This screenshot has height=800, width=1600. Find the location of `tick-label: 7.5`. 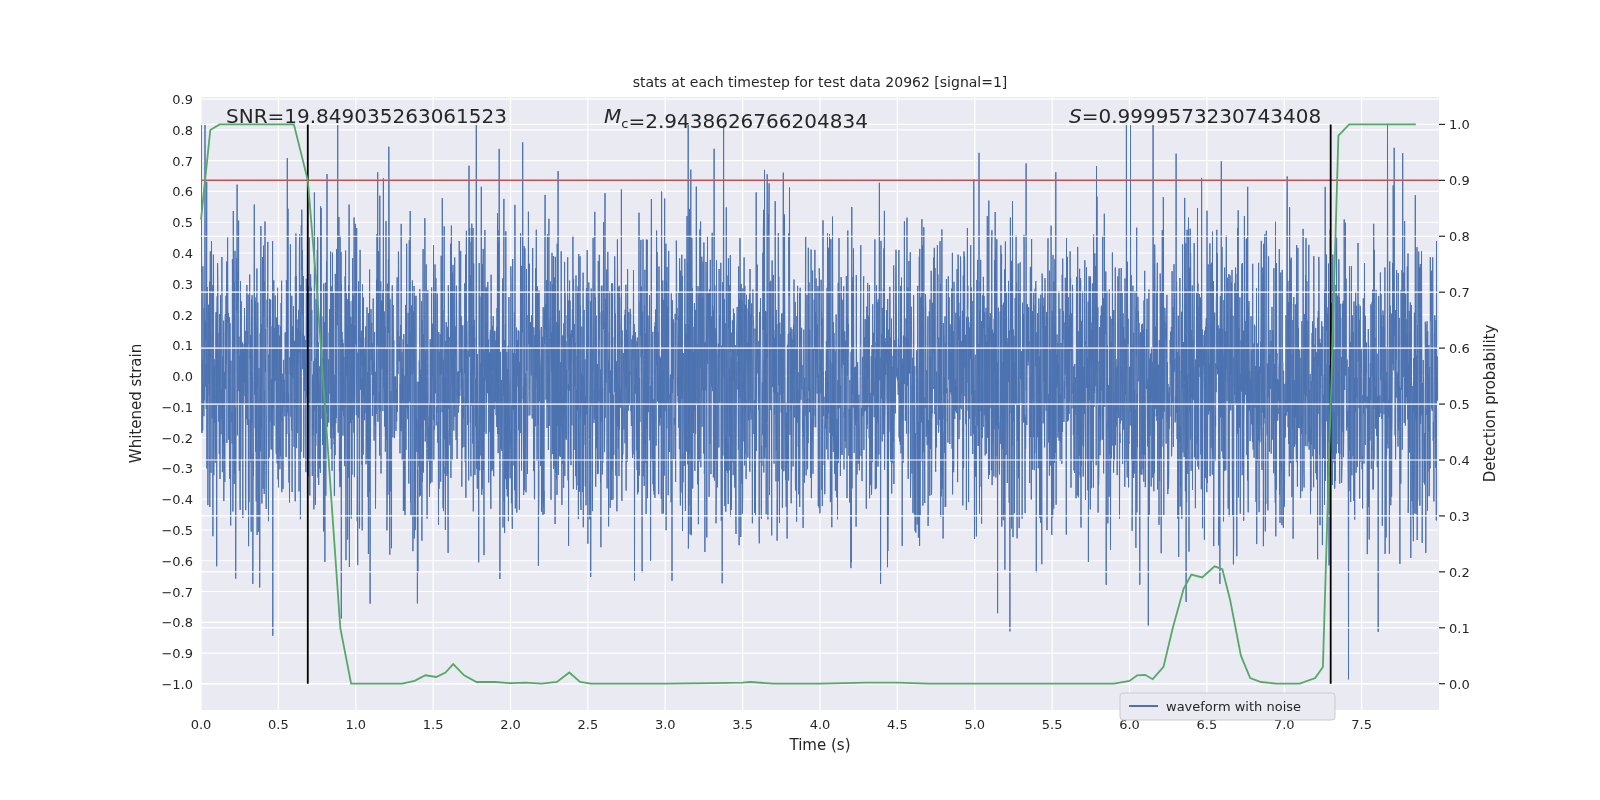

tick-label: 7.5 is located at coordinates (1361, 724).